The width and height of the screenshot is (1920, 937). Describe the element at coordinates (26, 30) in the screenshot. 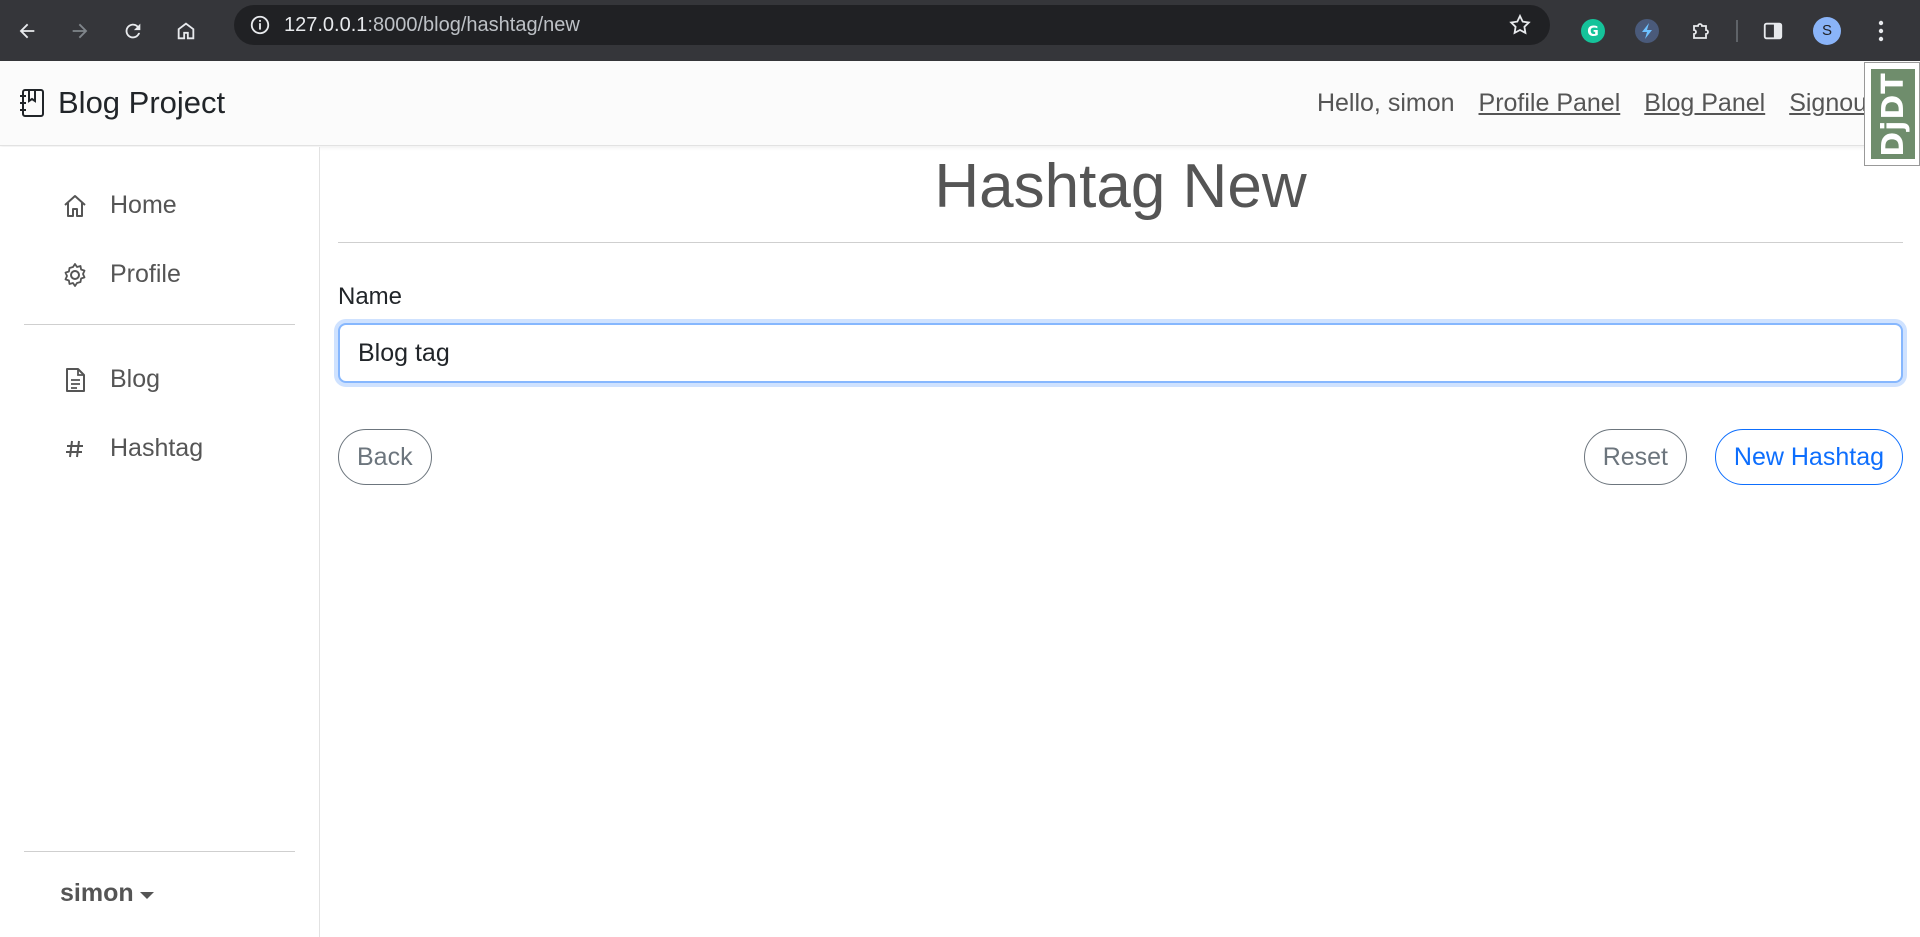

I see `back-arrow-icon` at that location.